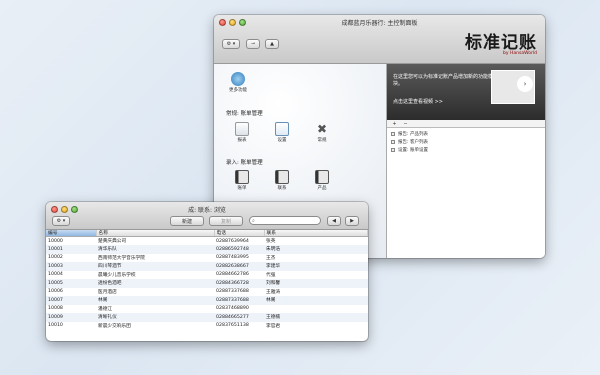  Describe the element at coordinates (393, 150) in the screenshot. I see `settings-icon` at that location.